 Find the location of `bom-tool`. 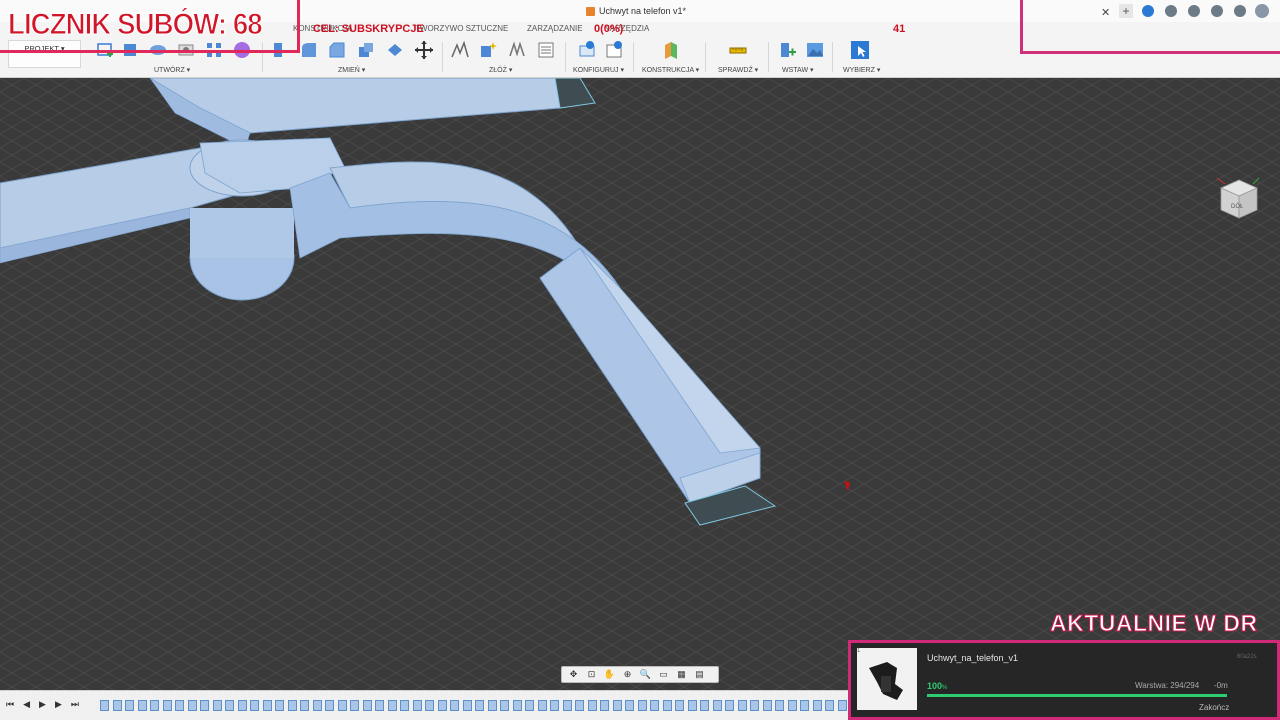

bom-tool is located at coordinates (546, 50).